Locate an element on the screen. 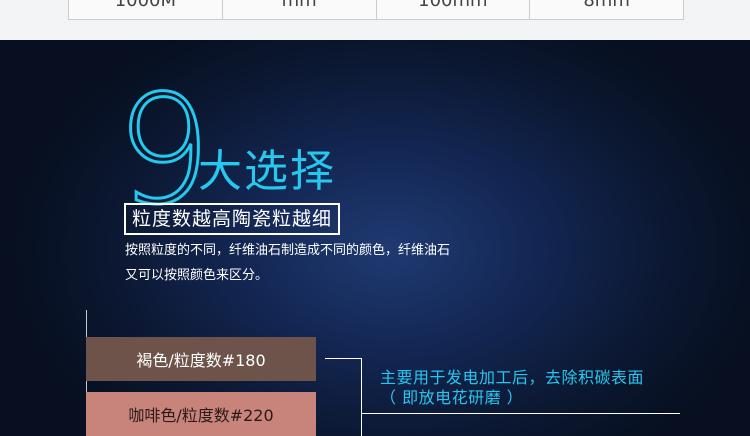  description-line: 又可以按照颜色来区分。 is located at coordinates (197, 275).